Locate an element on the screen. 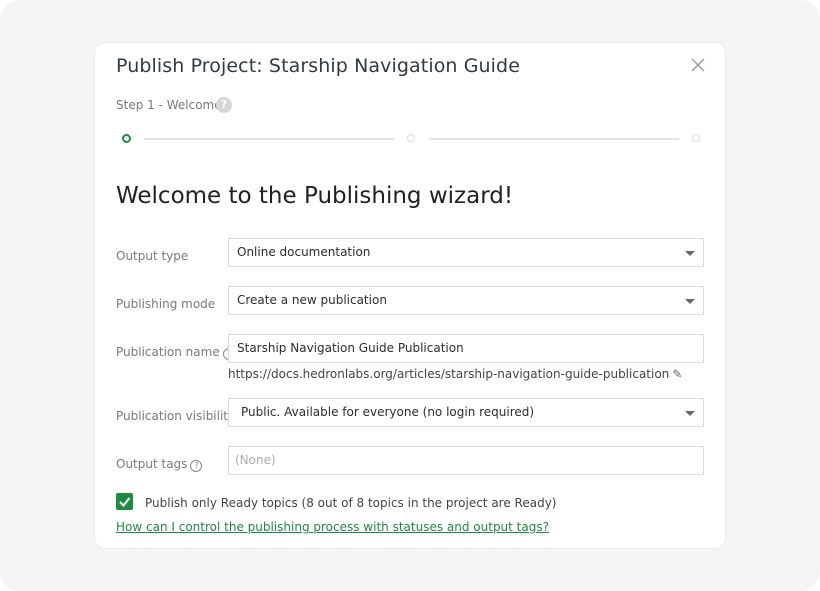  checkmark-icon is located at coordinates (125, 502).